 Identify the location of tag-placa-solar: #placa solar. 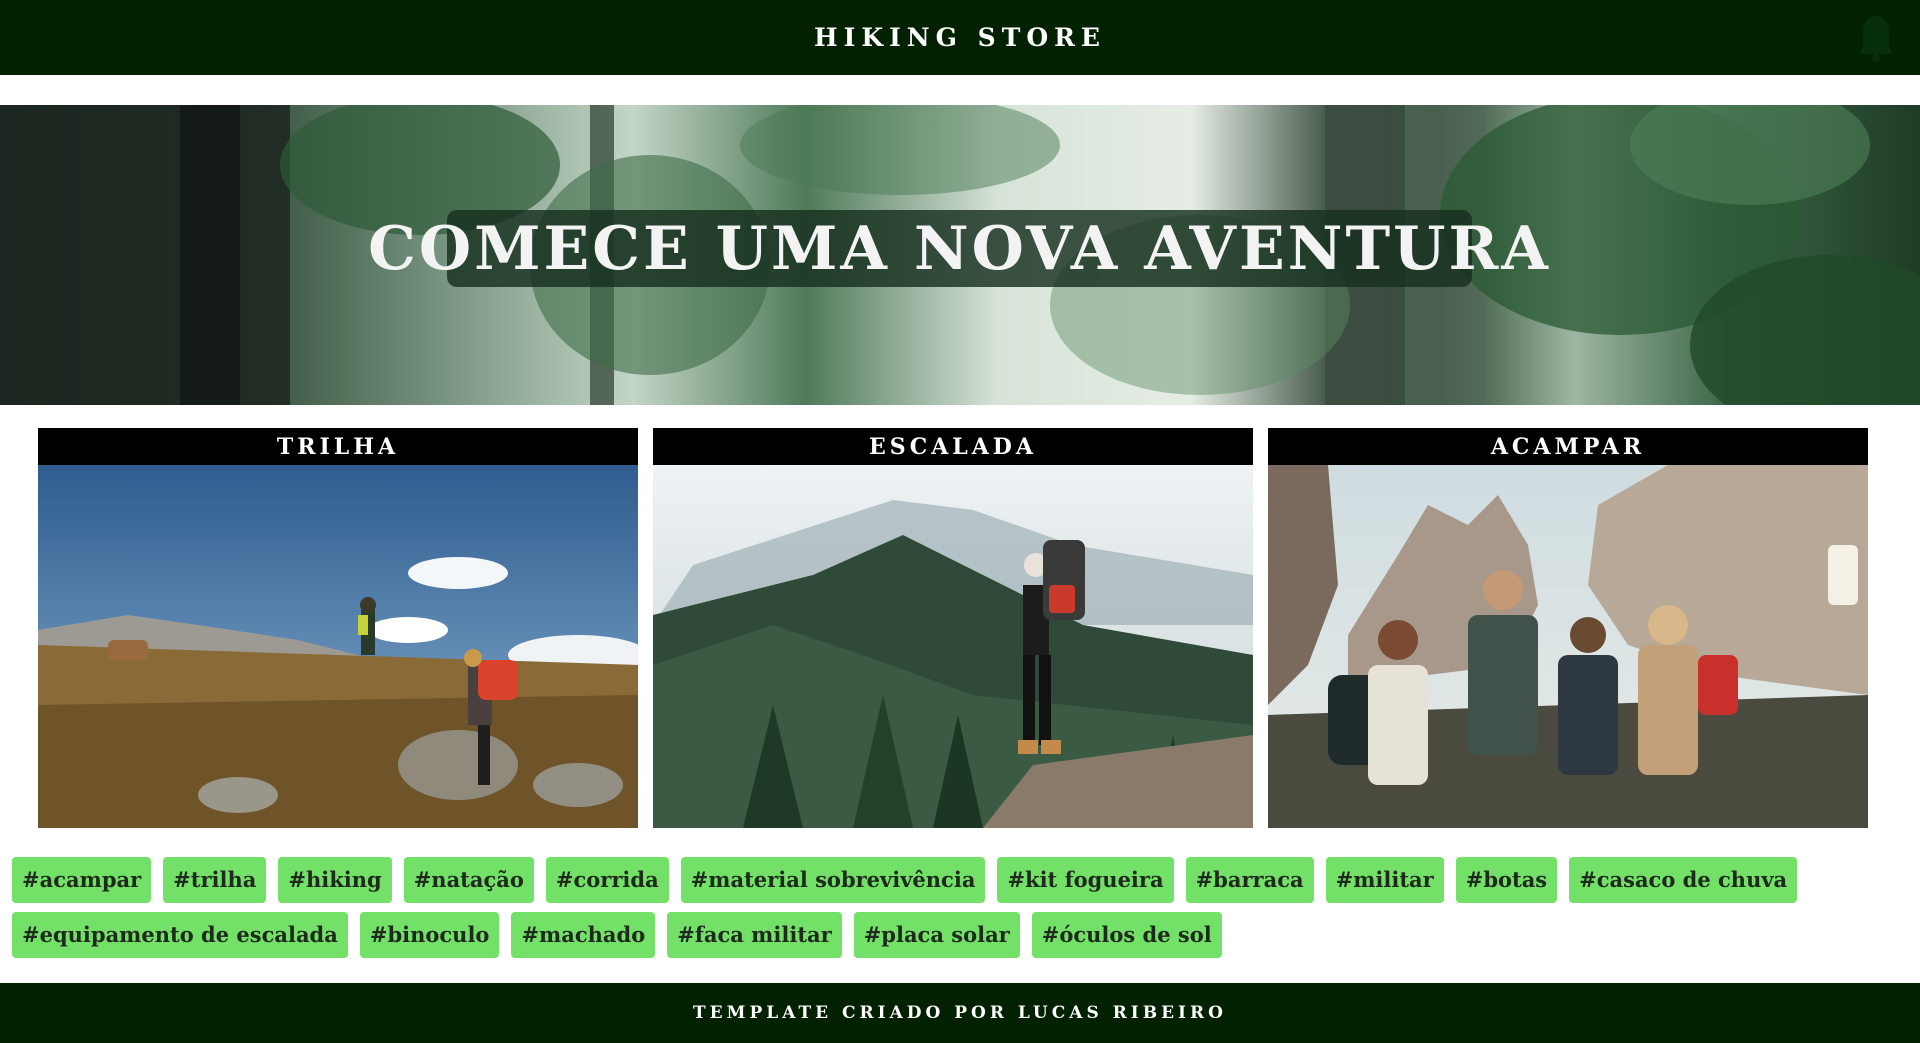
(936, 935).